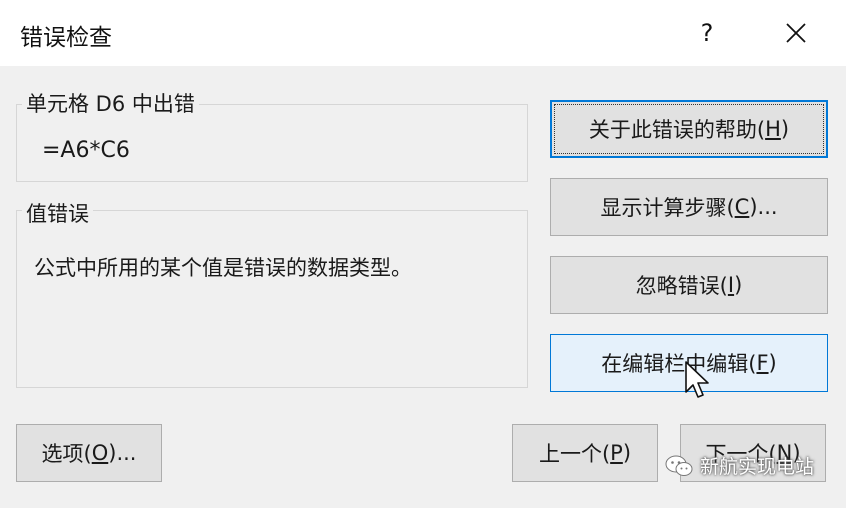 The image size is (846, 508). What do you see at coordinates (681, 286) in the screenshot?
I see `ignore-button-text: 忽略错误(` at bounding box center [681, 286].